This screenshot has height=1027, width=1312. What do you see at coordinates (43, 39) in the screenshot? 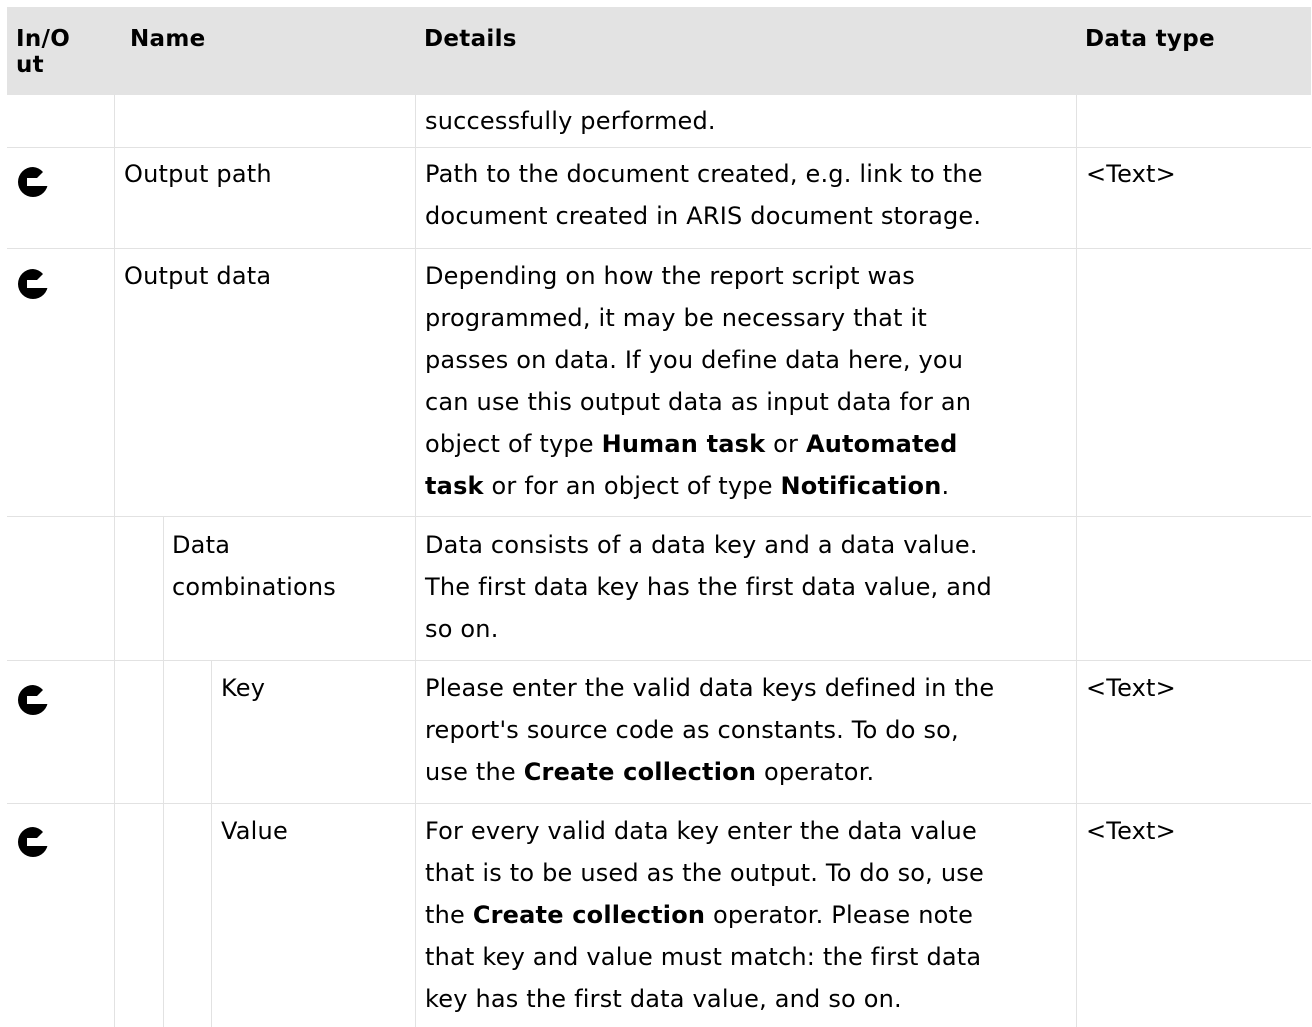
I see `header-in-out-line1: In/O` at bounding box center [43, 39].